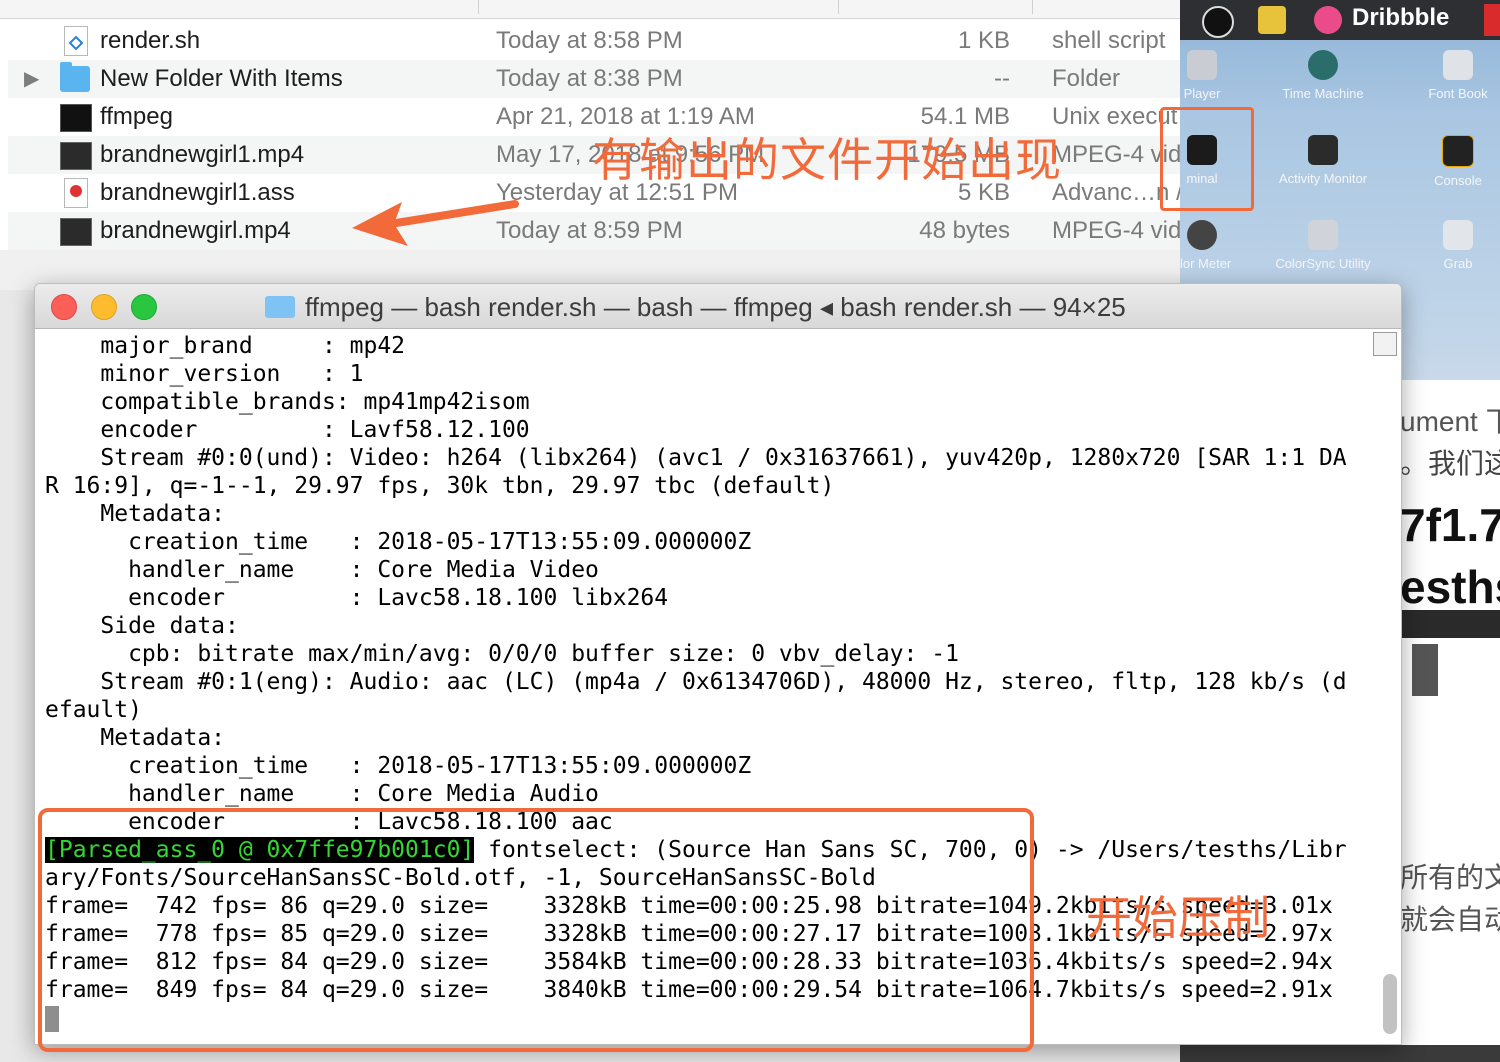 Image resolution: width=1500 pixels, height=1062 pixels. Describe the element at coordinates (1323, 235) in the screenshot. I see `colorsync-icon` at that location.